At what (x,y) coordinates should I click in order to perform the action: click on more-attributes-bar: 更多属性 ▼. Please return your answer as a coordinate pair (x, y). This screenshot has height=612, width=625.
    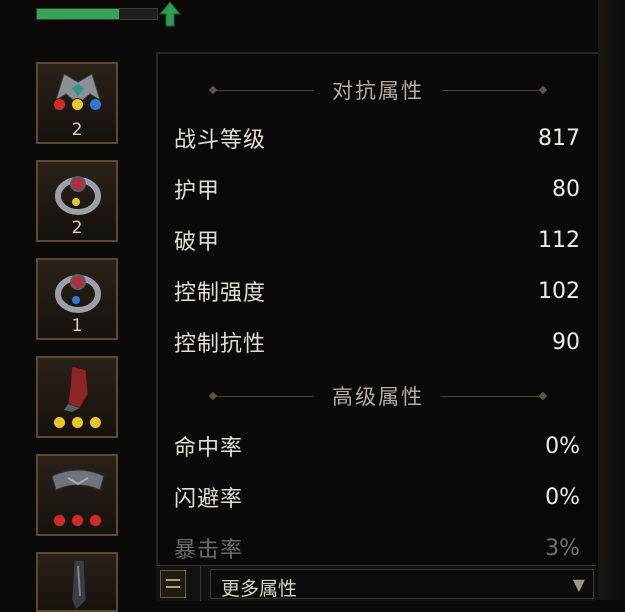
    Looking at the image, I should click on (376, 583).